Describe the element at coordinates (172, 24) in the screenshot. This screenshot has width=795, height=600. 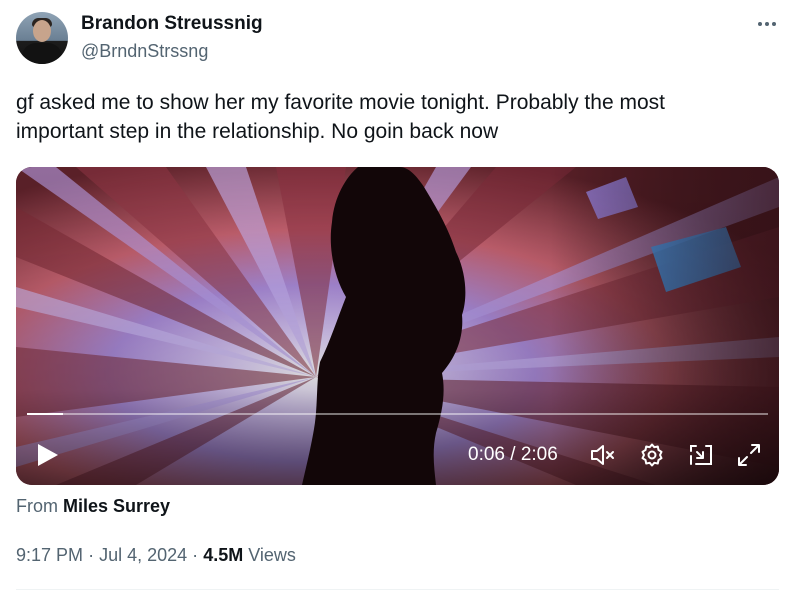
I see `author-name: Brandon Streussnig` at that location.